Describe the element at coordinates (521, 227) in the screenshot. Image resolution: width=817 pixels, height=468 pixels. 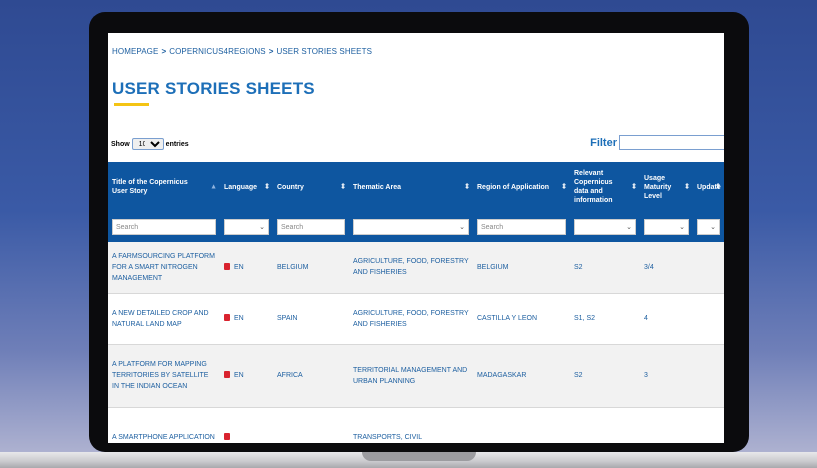
I see `search-region-input: Search` at that location.